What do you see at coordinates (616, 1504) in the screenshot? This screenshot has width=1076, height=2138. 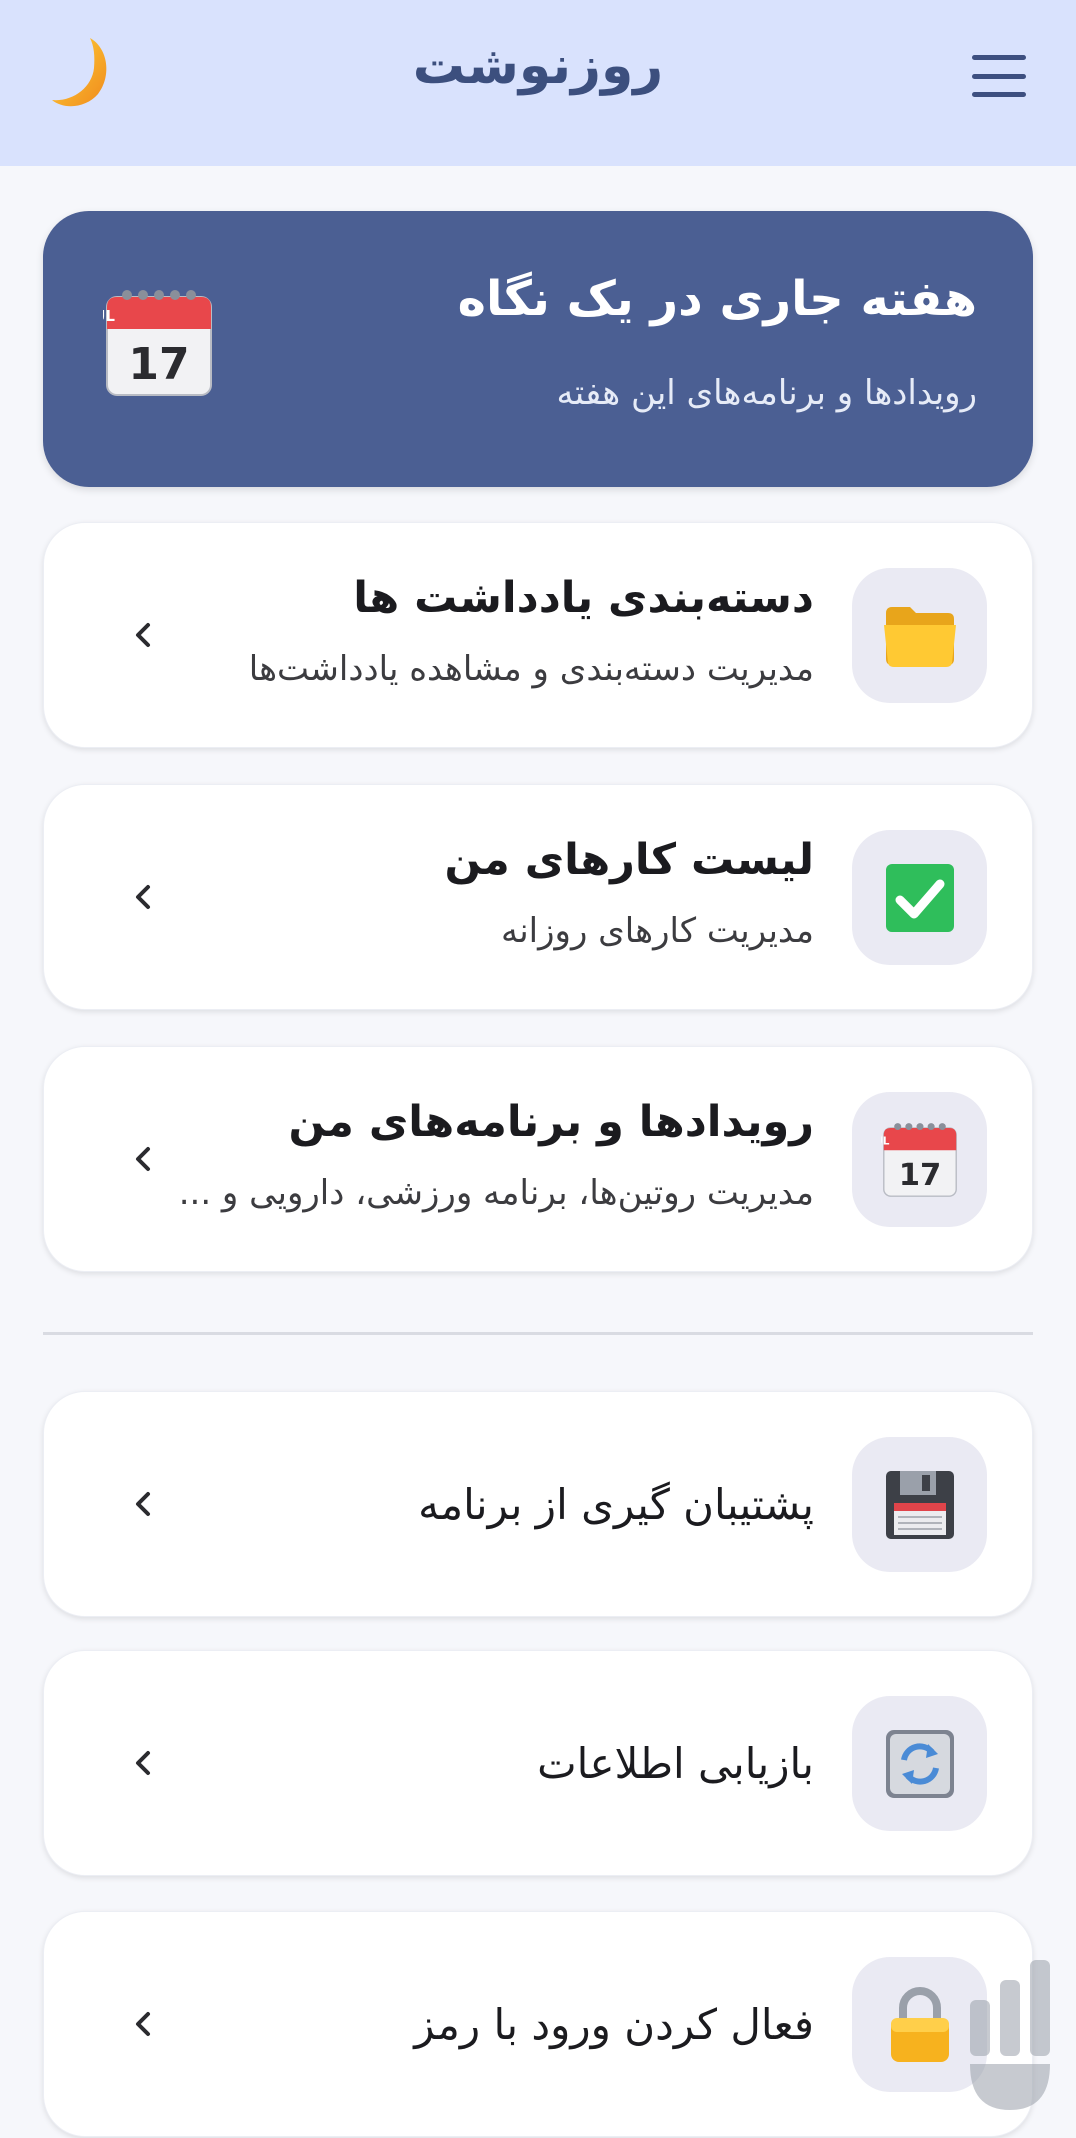 I see `card-title: پشتیبان گیری از برنامه` at bounding box center [616, 1504].